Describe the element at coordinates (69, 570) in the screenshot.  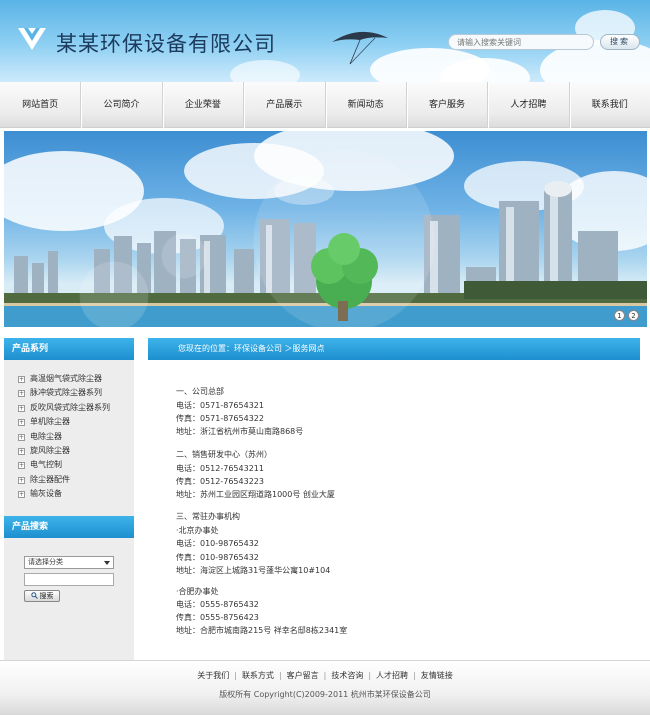
I see `product-search-form: 请选择分类 搜索` at that location.